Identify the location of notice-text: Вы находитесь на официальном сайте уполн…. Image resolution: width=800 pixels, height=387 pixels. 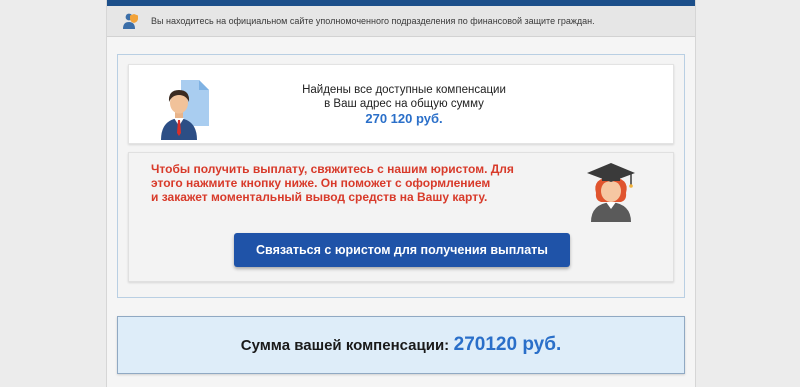
(373, 21).